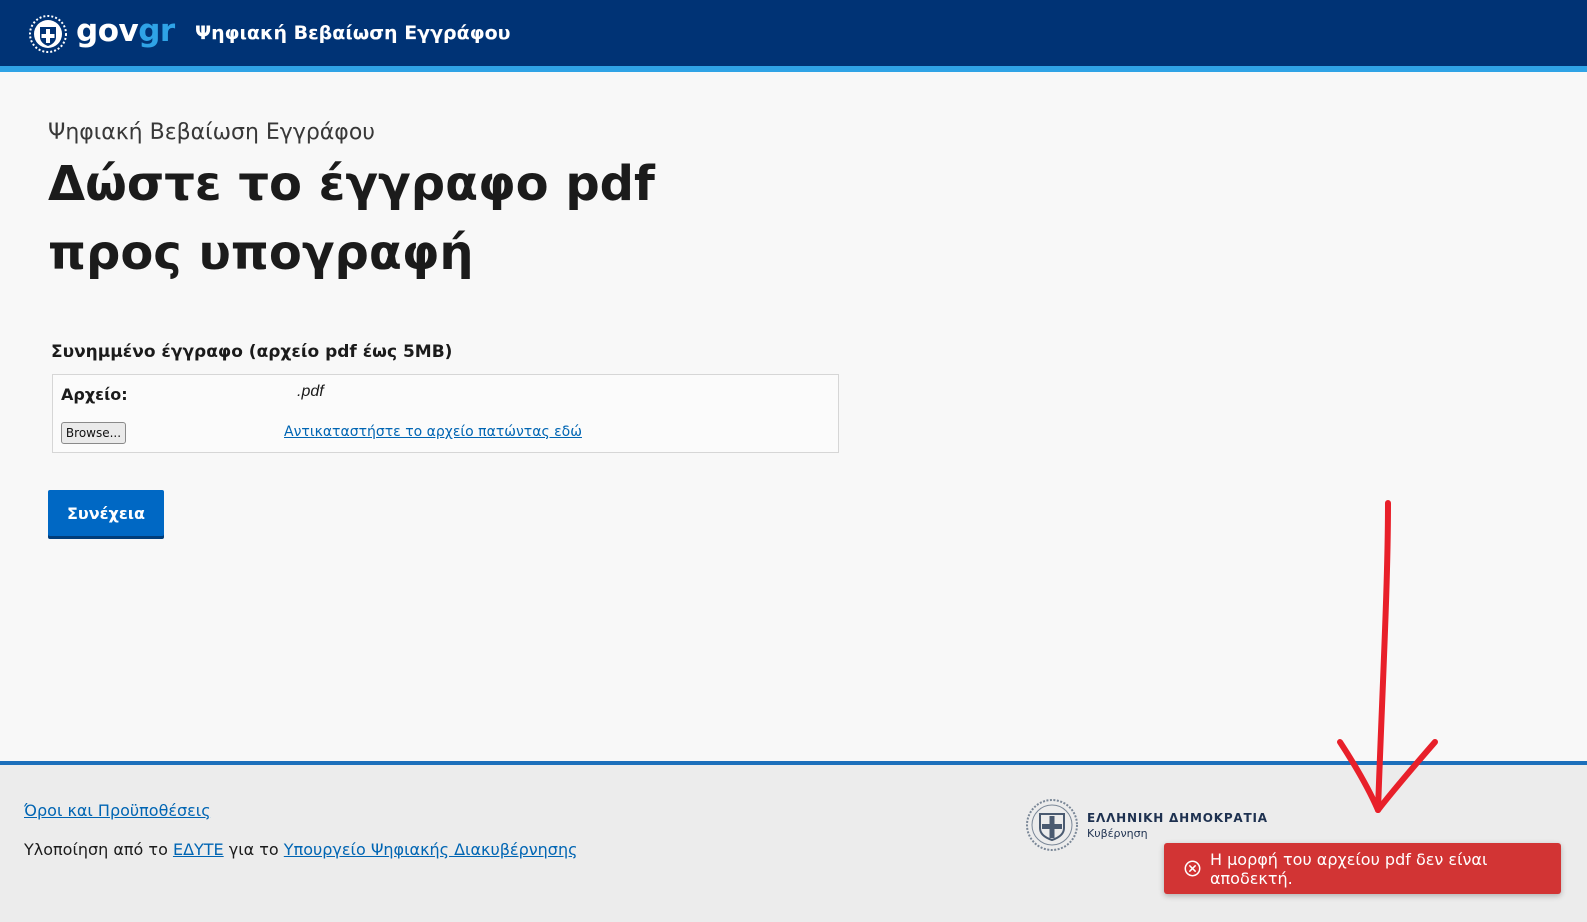 Image resolution: width=1587 pixels, height=922 pixels. Describe the element at coordinates (351, 218) in the screenshot. I see `page-title: Δώστε το έγγραφο pdf προς υπογραφή` at that location.